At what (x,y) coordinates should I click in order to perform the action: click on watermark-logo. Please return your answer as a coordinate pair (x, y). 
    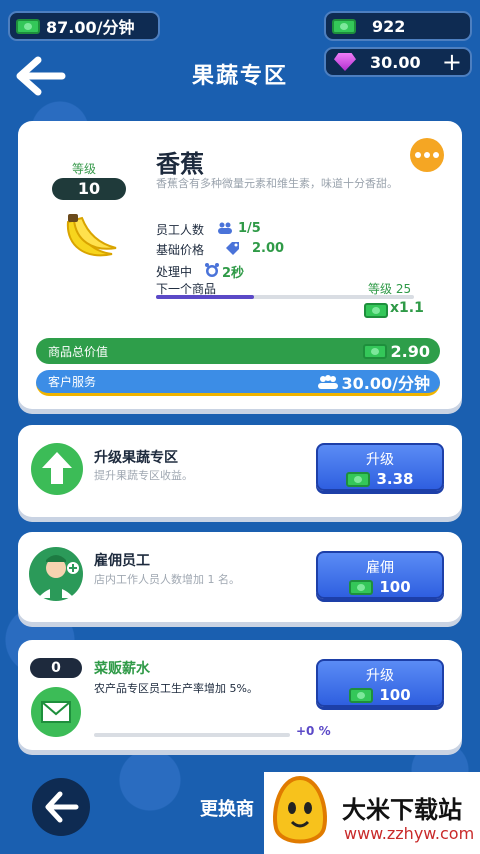
    Looking at the image, I should click on (300, 809).